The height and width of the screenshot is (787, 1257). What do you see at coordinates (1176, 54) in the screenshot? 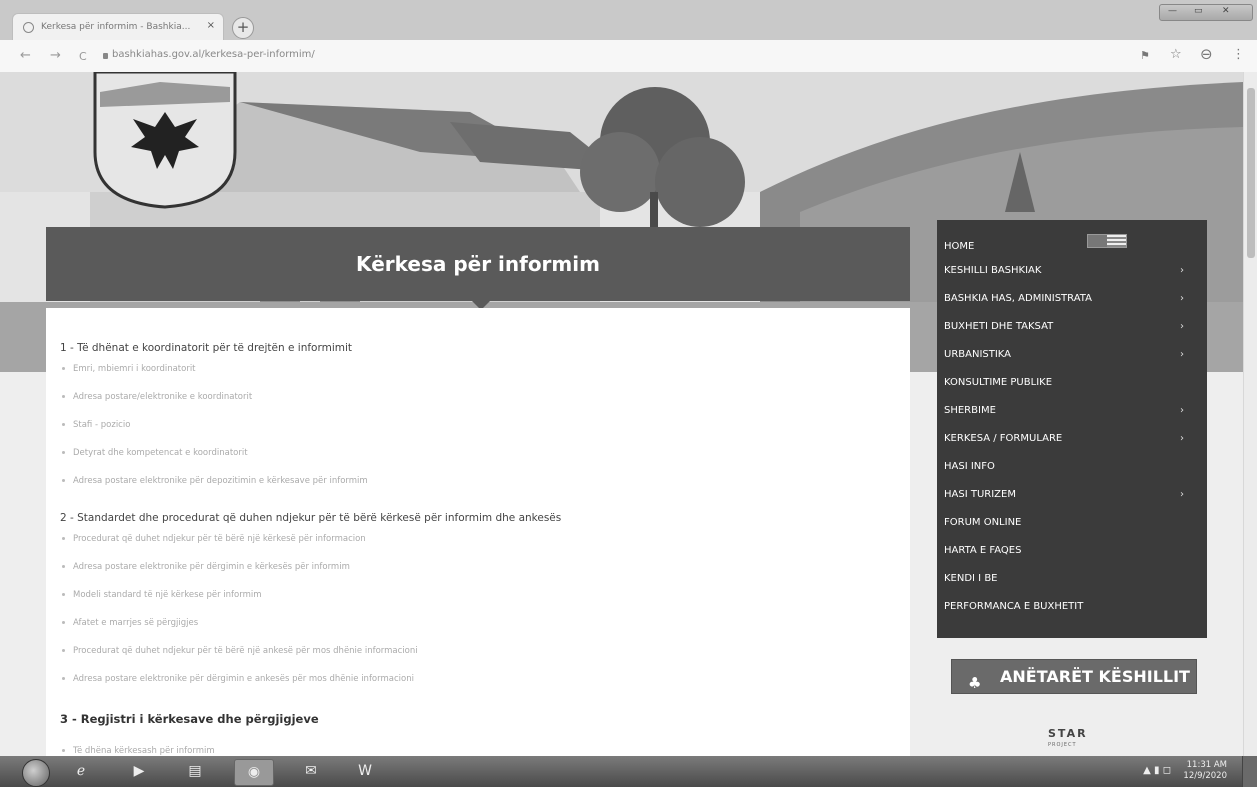
I see `bookmark-star-icon: ☆` at bounding box center [1176, 54].